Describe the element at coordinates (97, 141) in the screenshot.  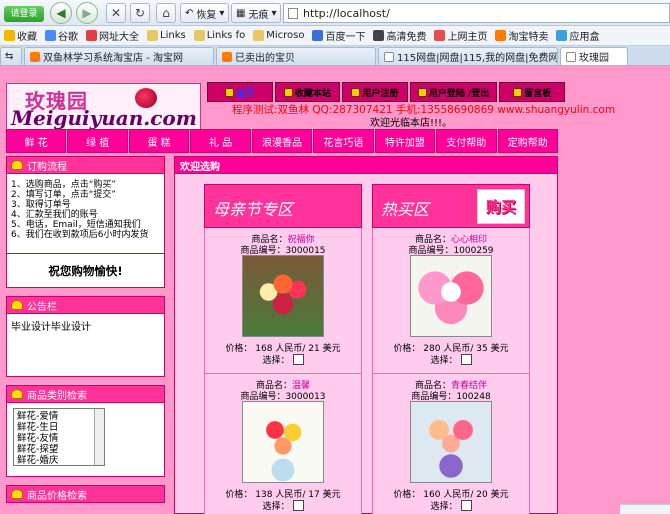
I see `category-nav-item: 绿 植` at that location.